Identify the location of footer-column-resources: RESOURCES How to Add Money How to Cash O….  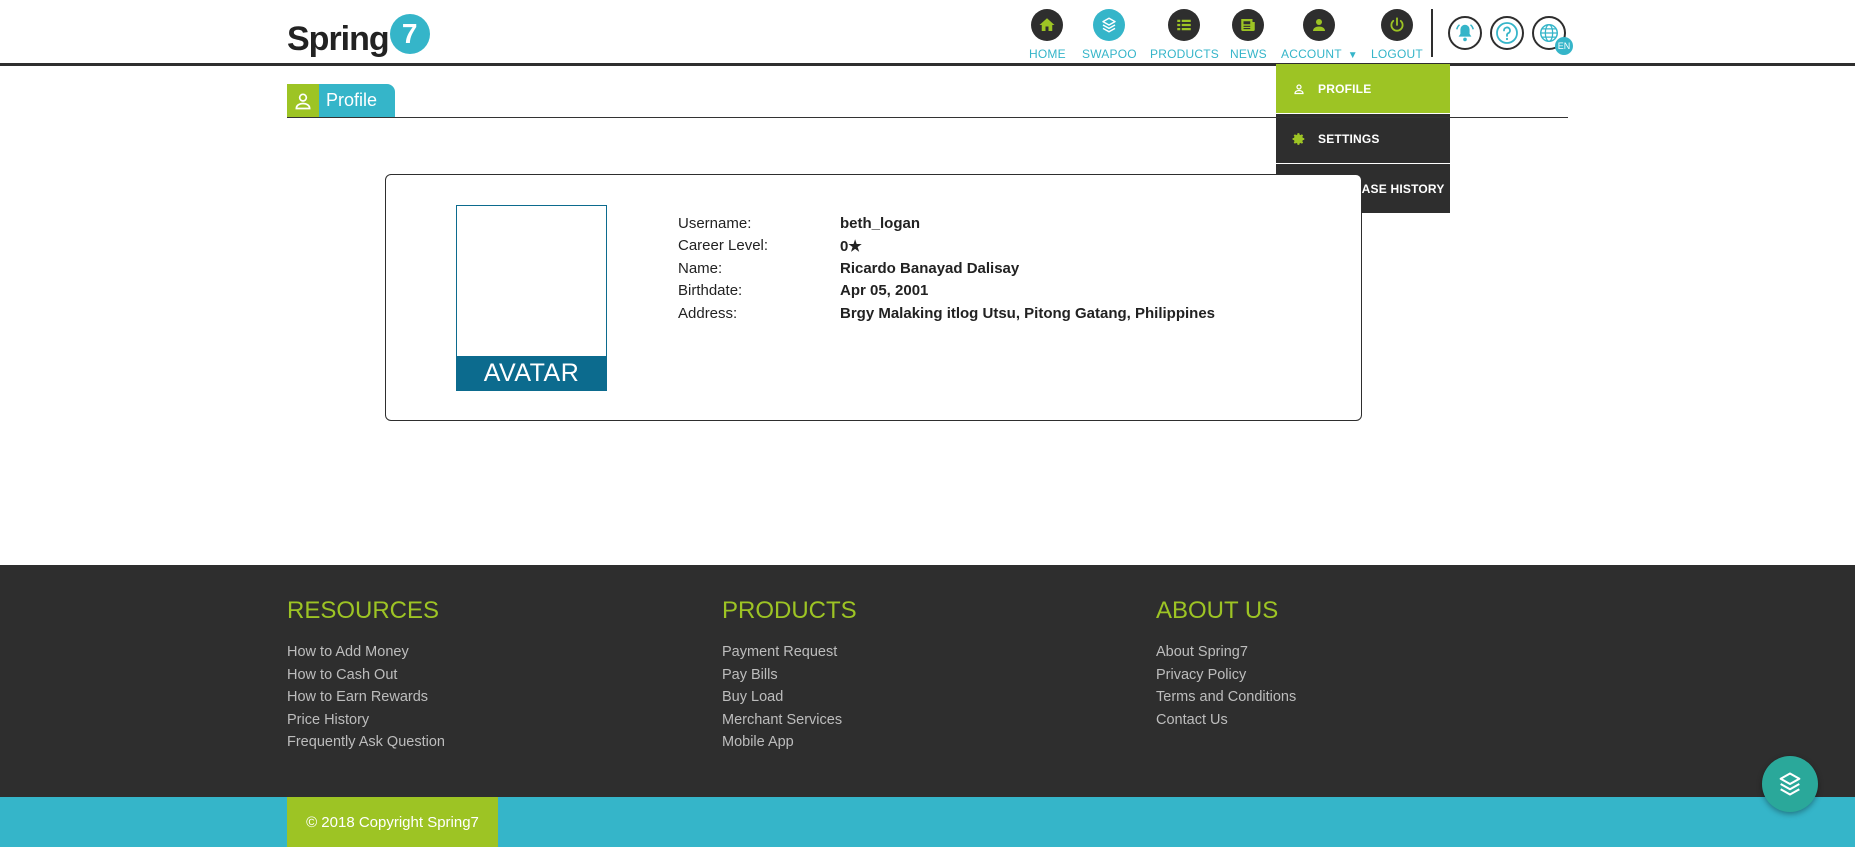
(366, 675).